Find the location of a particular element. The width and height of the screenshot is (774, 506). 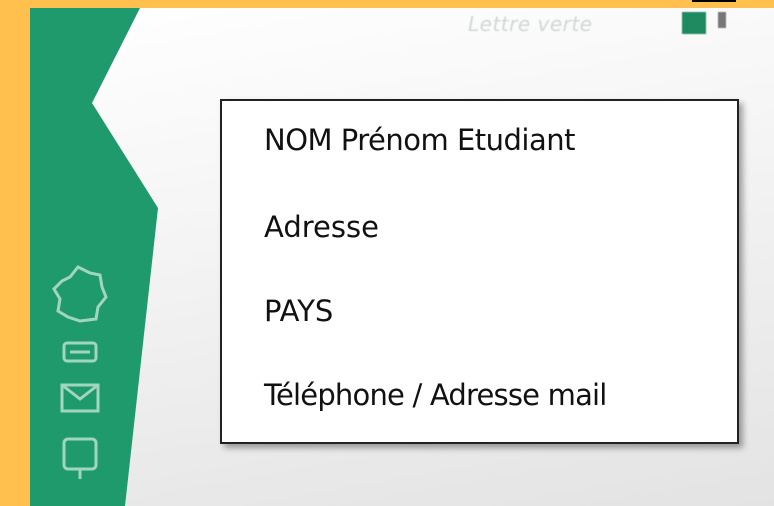

stamp-label: Lettre verte is located at coordinates (530, 24).